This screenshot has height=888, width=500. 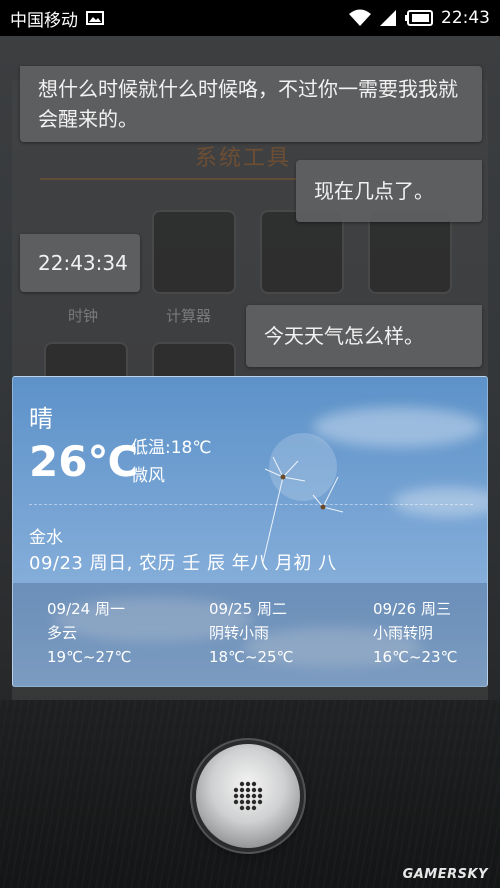 I want to click on forecast-range: 16℃~23℃, so click(x=415, y=657).